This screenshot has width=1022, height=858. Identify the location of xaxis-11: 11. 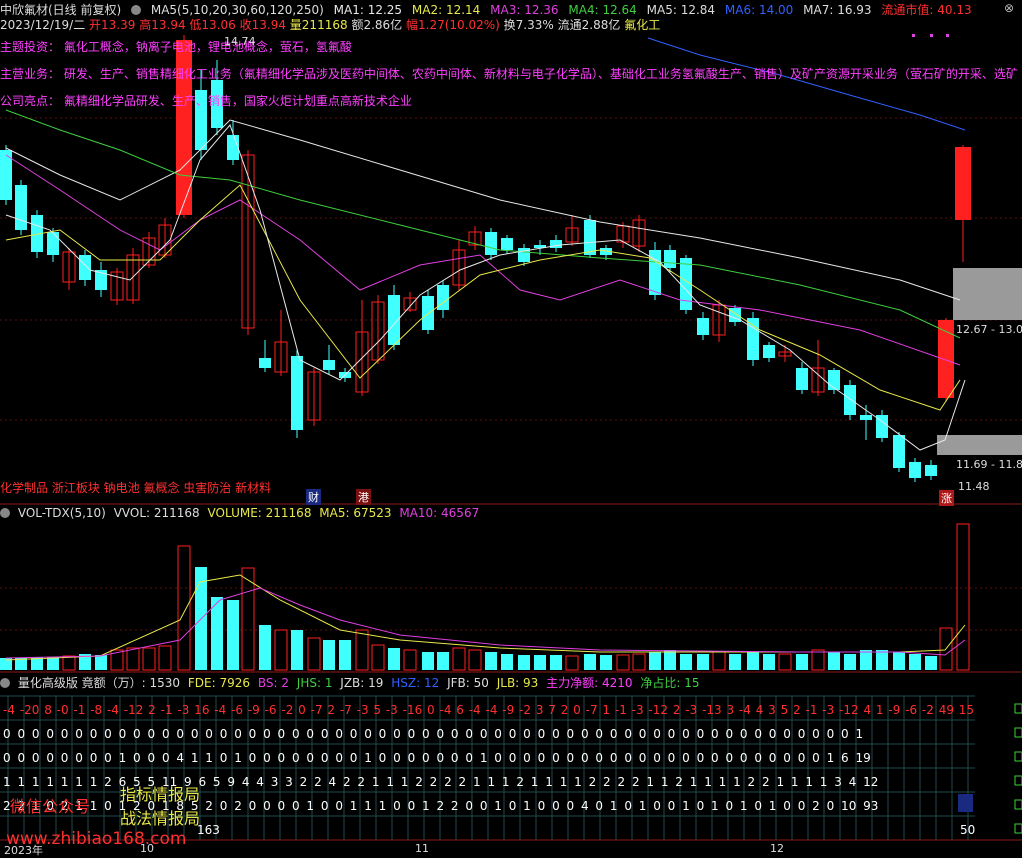
(422, 848).